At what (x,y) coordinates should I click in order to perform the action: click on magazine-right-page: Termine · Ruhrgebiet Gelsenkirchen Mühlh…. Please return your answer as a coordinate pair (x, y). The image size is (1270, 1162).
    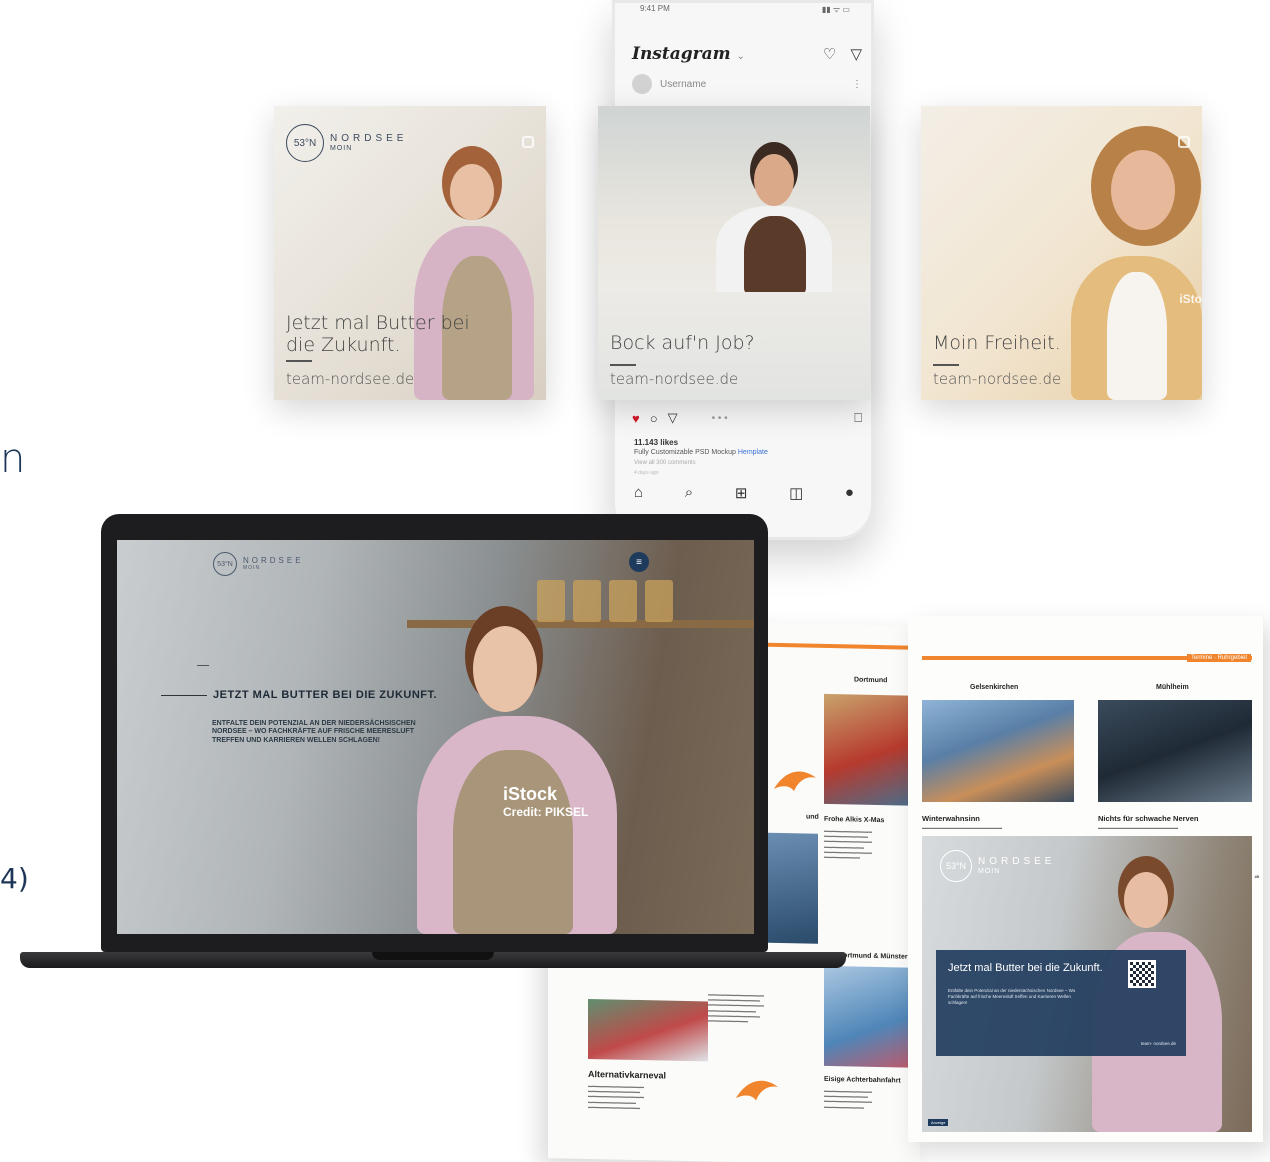
    Looking at the image, I should click on (1085, 879).